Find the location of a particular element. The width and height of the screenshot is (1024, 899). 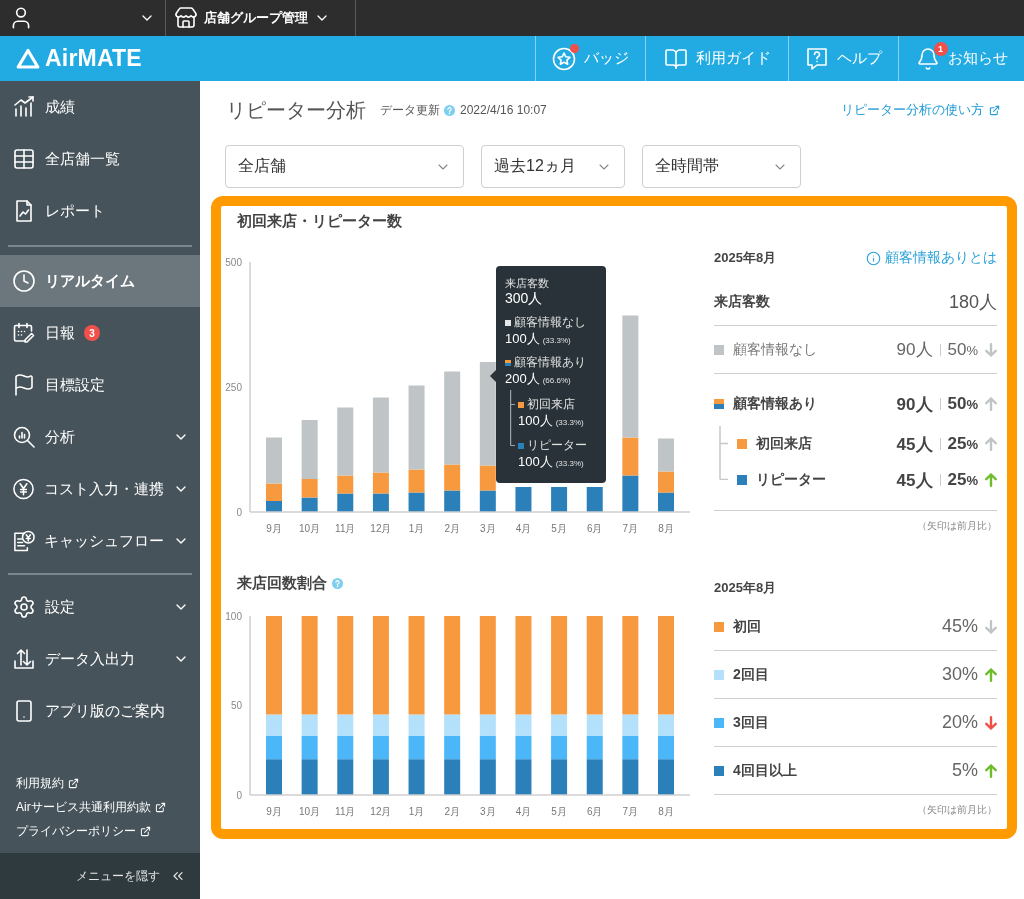

filter-dropdown: 過去12ヵ月 is located at coordinates (553, 166).